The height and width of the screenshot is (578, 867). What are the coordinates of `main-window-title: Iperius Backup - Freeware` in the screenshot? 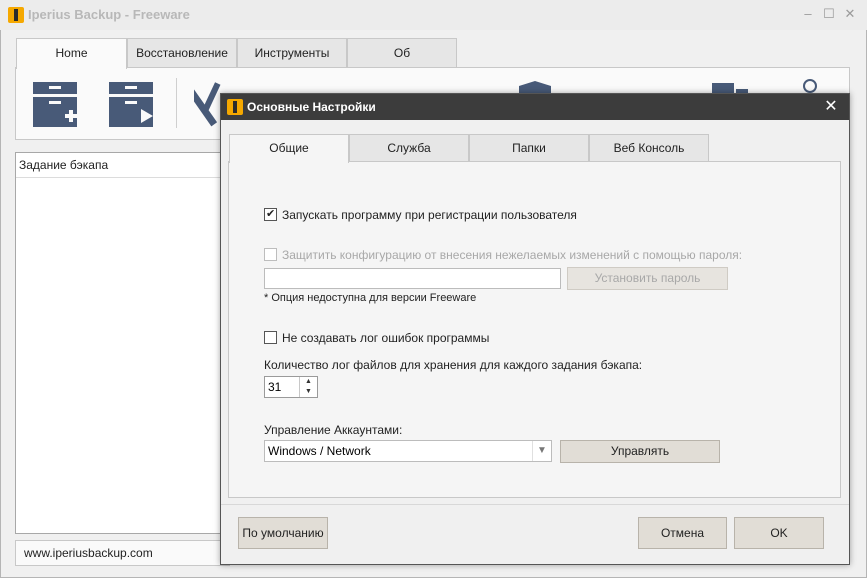 It's located at (109, 14).